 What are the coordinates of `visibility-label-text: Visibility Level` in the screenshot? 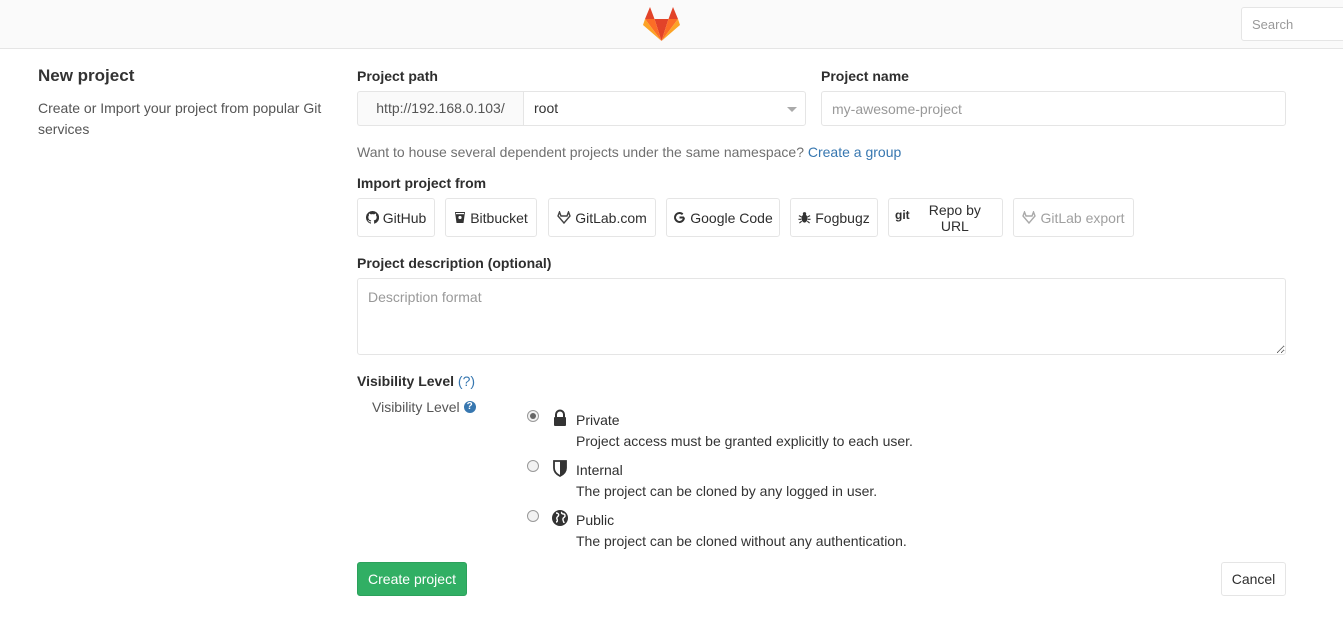 It's located at (406, 381).